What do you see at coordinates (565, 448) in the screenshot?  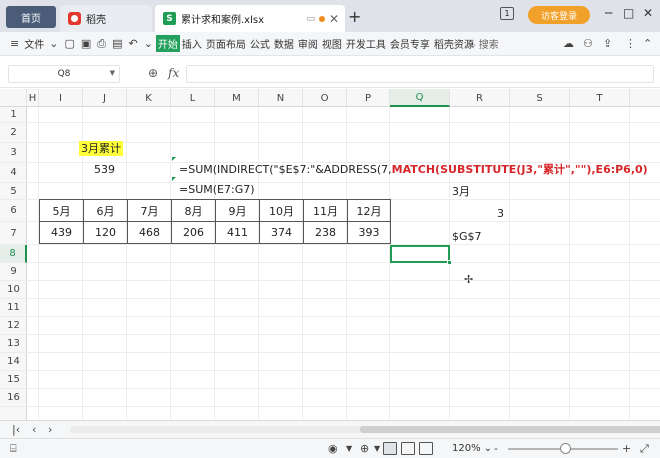 I see `zoom-slider-knob` at bounding box center [565, 448].